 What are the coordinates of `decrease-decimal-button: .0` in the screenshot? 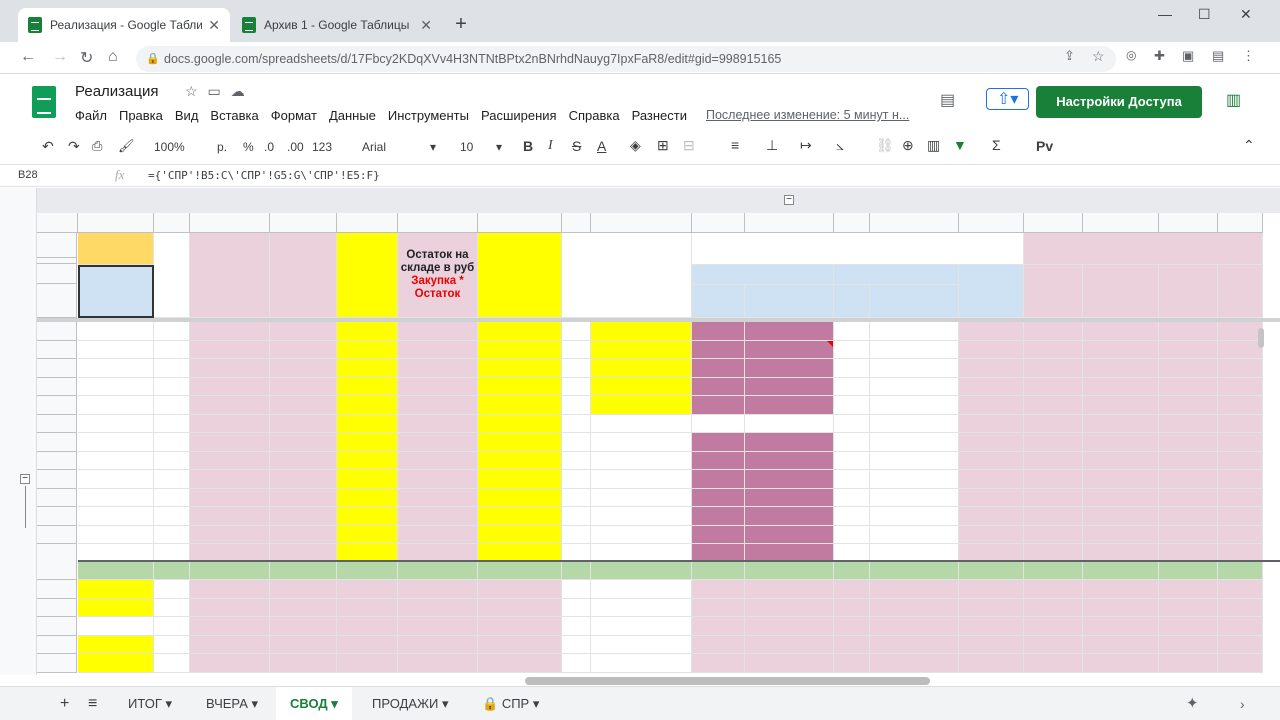 It's located at (269, 147).